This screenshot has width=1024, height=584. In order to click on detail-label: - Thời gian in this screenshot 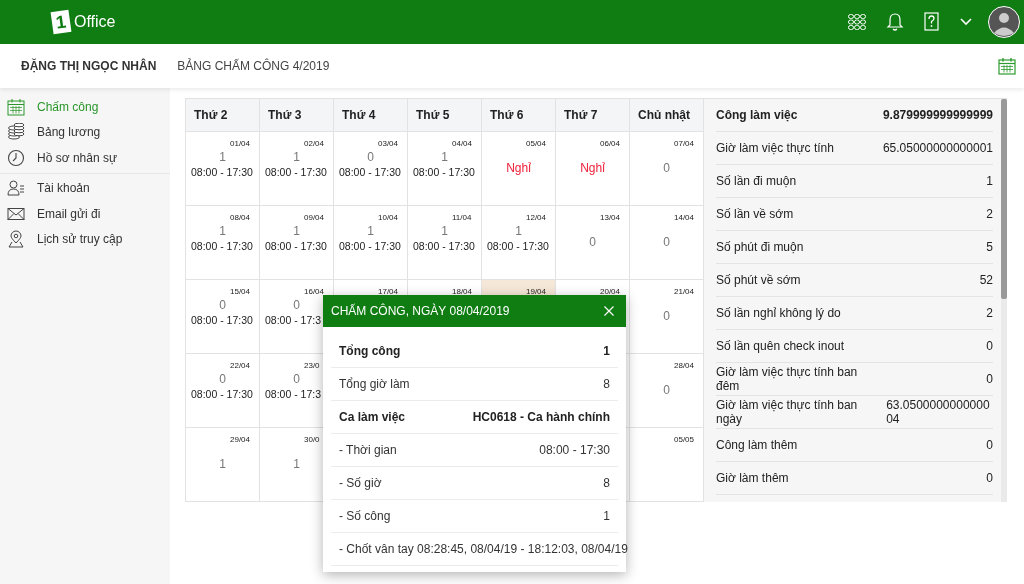, I will do `click(368, 450)`.